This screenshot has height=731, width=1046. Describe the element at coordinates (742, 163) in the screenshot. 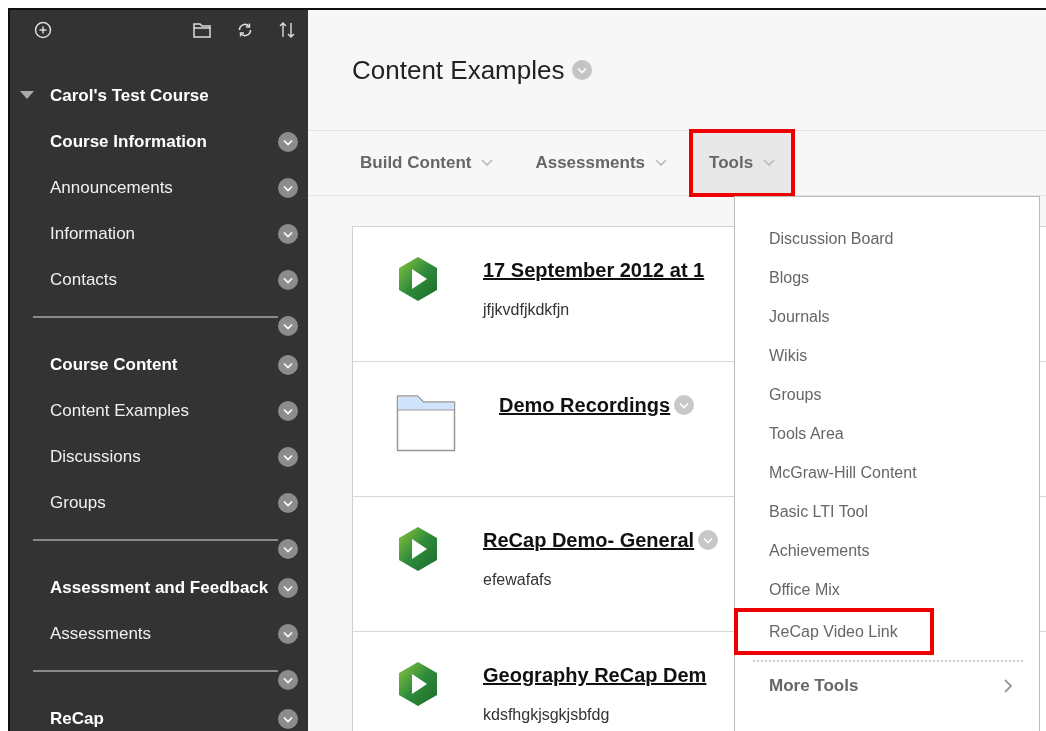

I see `action-bar-tab: Tools` at that location.